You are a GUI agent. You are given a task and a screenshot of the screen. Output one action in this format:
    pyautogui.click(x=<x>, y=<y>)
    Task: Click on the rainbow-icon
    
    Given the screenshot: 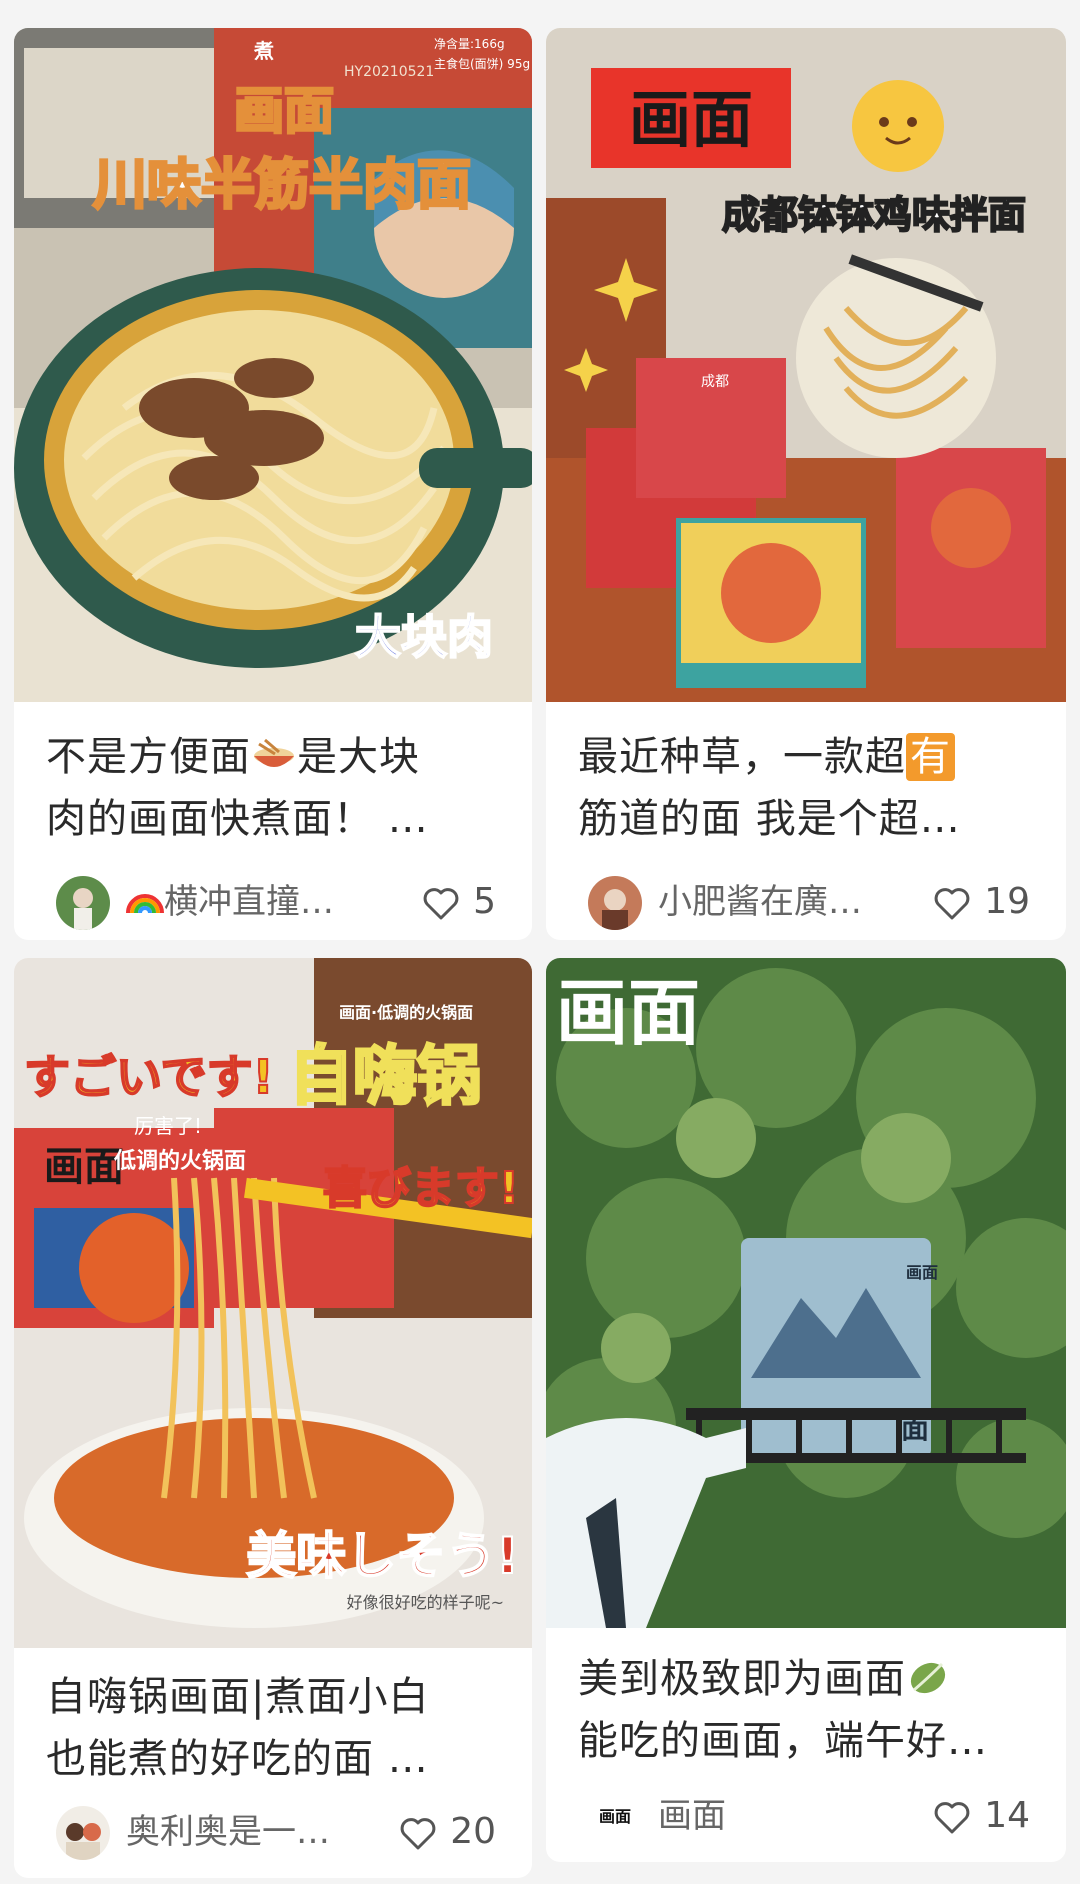 What is the action you would take?
    pyautogui.click(x=145, y=904)
    